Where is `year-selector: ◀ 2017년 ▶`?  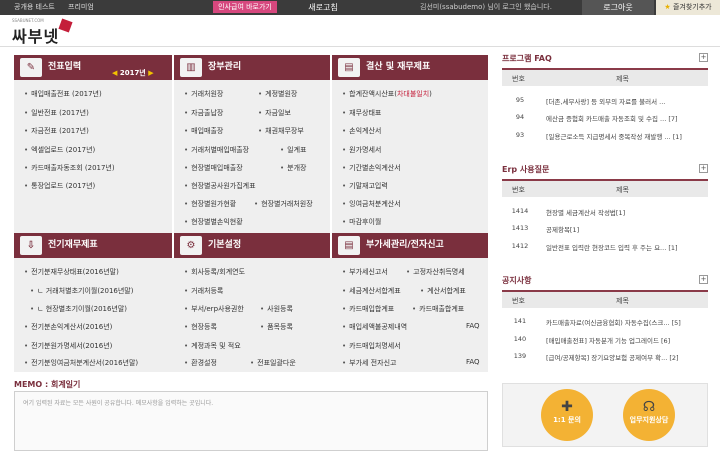
year-selector: ◀ 2017년 ▶ is located at coordinates (133, 73).